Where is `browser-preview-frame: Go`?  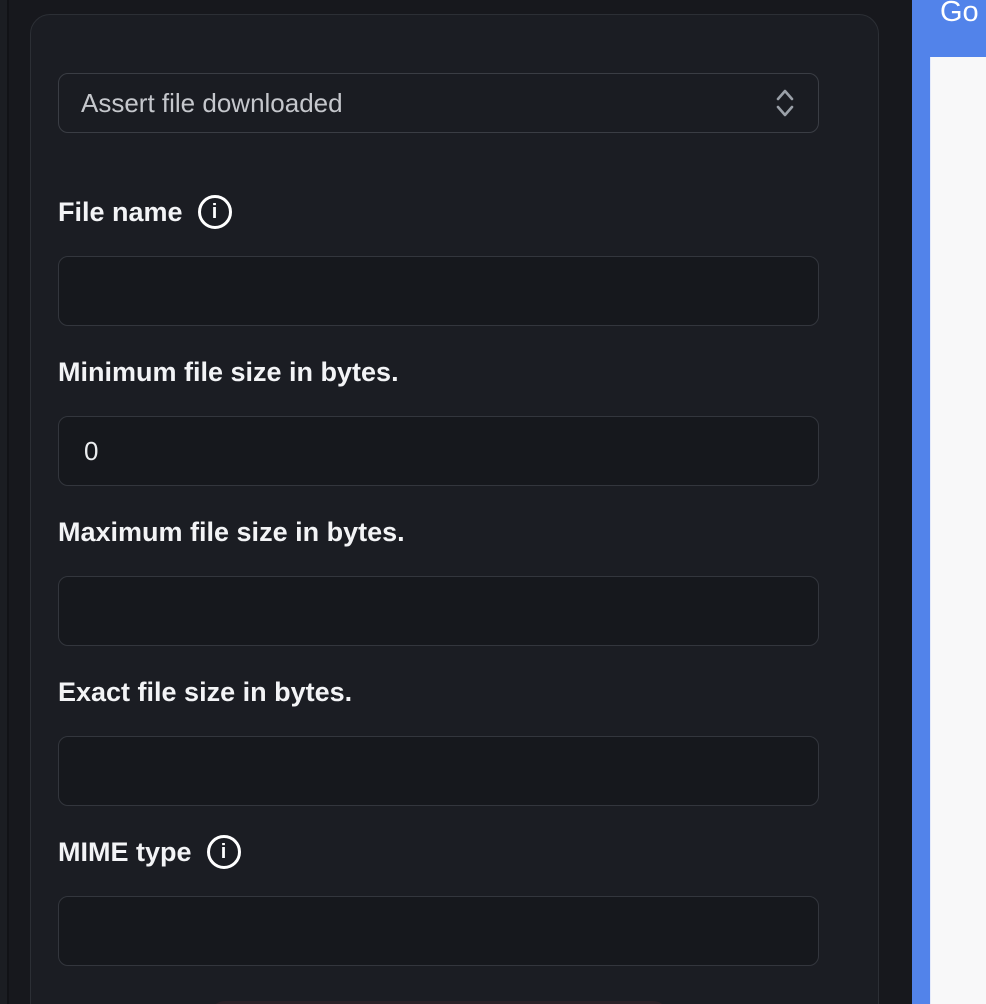
browser-preview-frame: Go is located at coordinates (949, 502).